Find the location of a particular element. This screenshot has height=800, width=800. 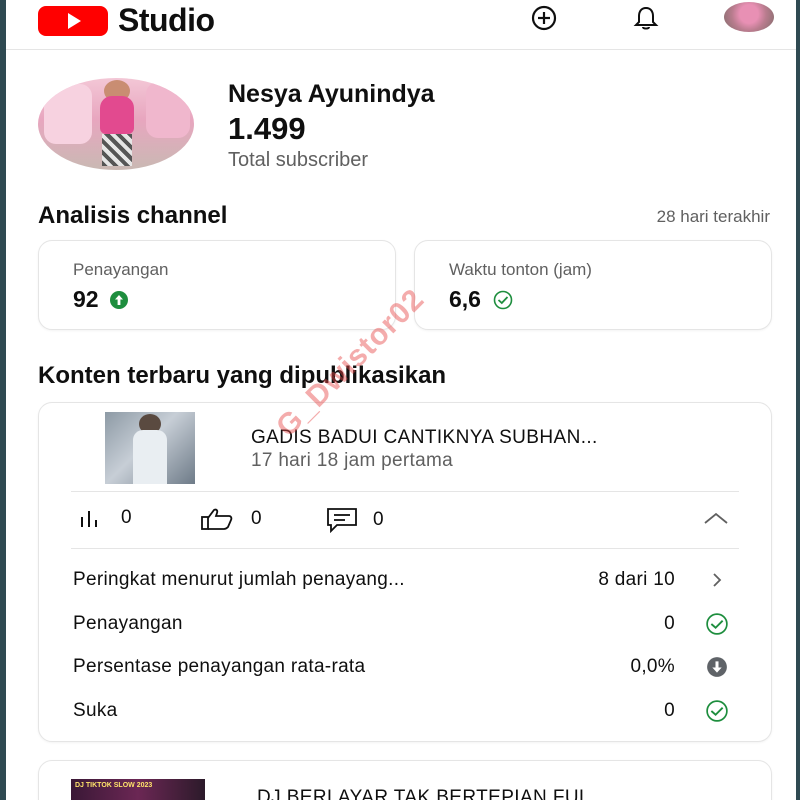

subscriber-count: 1.499 is located at coordinates (267, 128).